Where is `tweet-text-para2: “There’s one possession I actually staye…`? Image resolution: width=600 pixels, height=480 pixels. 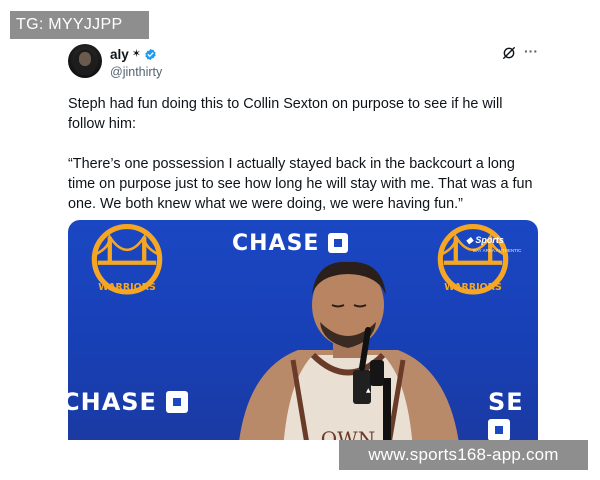 tweet-text-para2: “There’s one possession I actually staye… is located at coordinates (300, 184).